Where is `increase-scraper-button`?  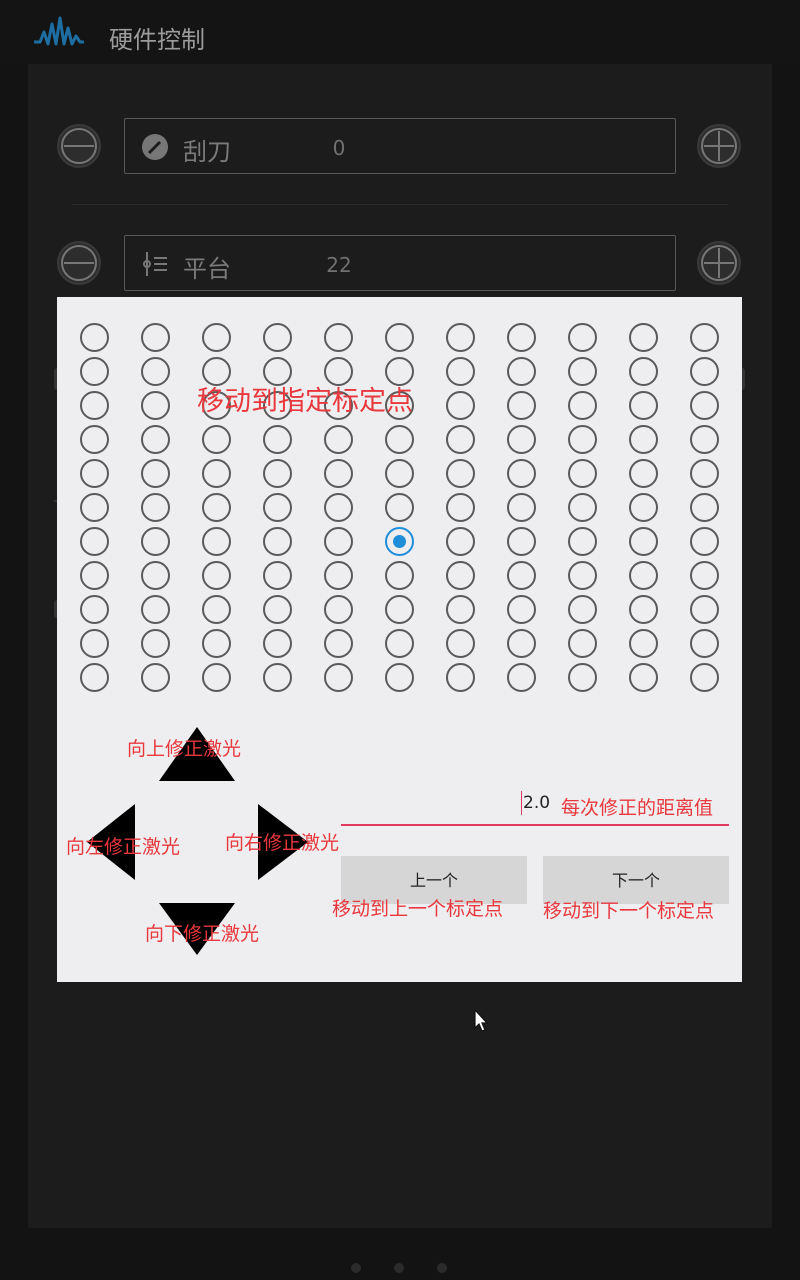 increase-scraper-button is located at coordinates (719, 146).